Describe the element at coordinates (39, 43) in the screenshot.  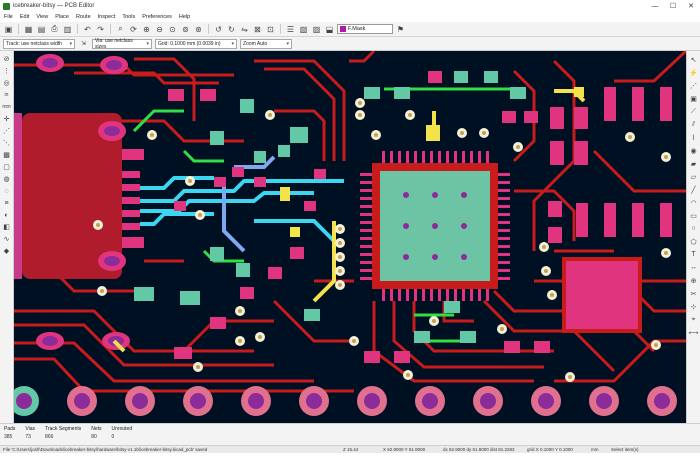
I see `track-width-select: Track: use netclass width ▾` at that location.